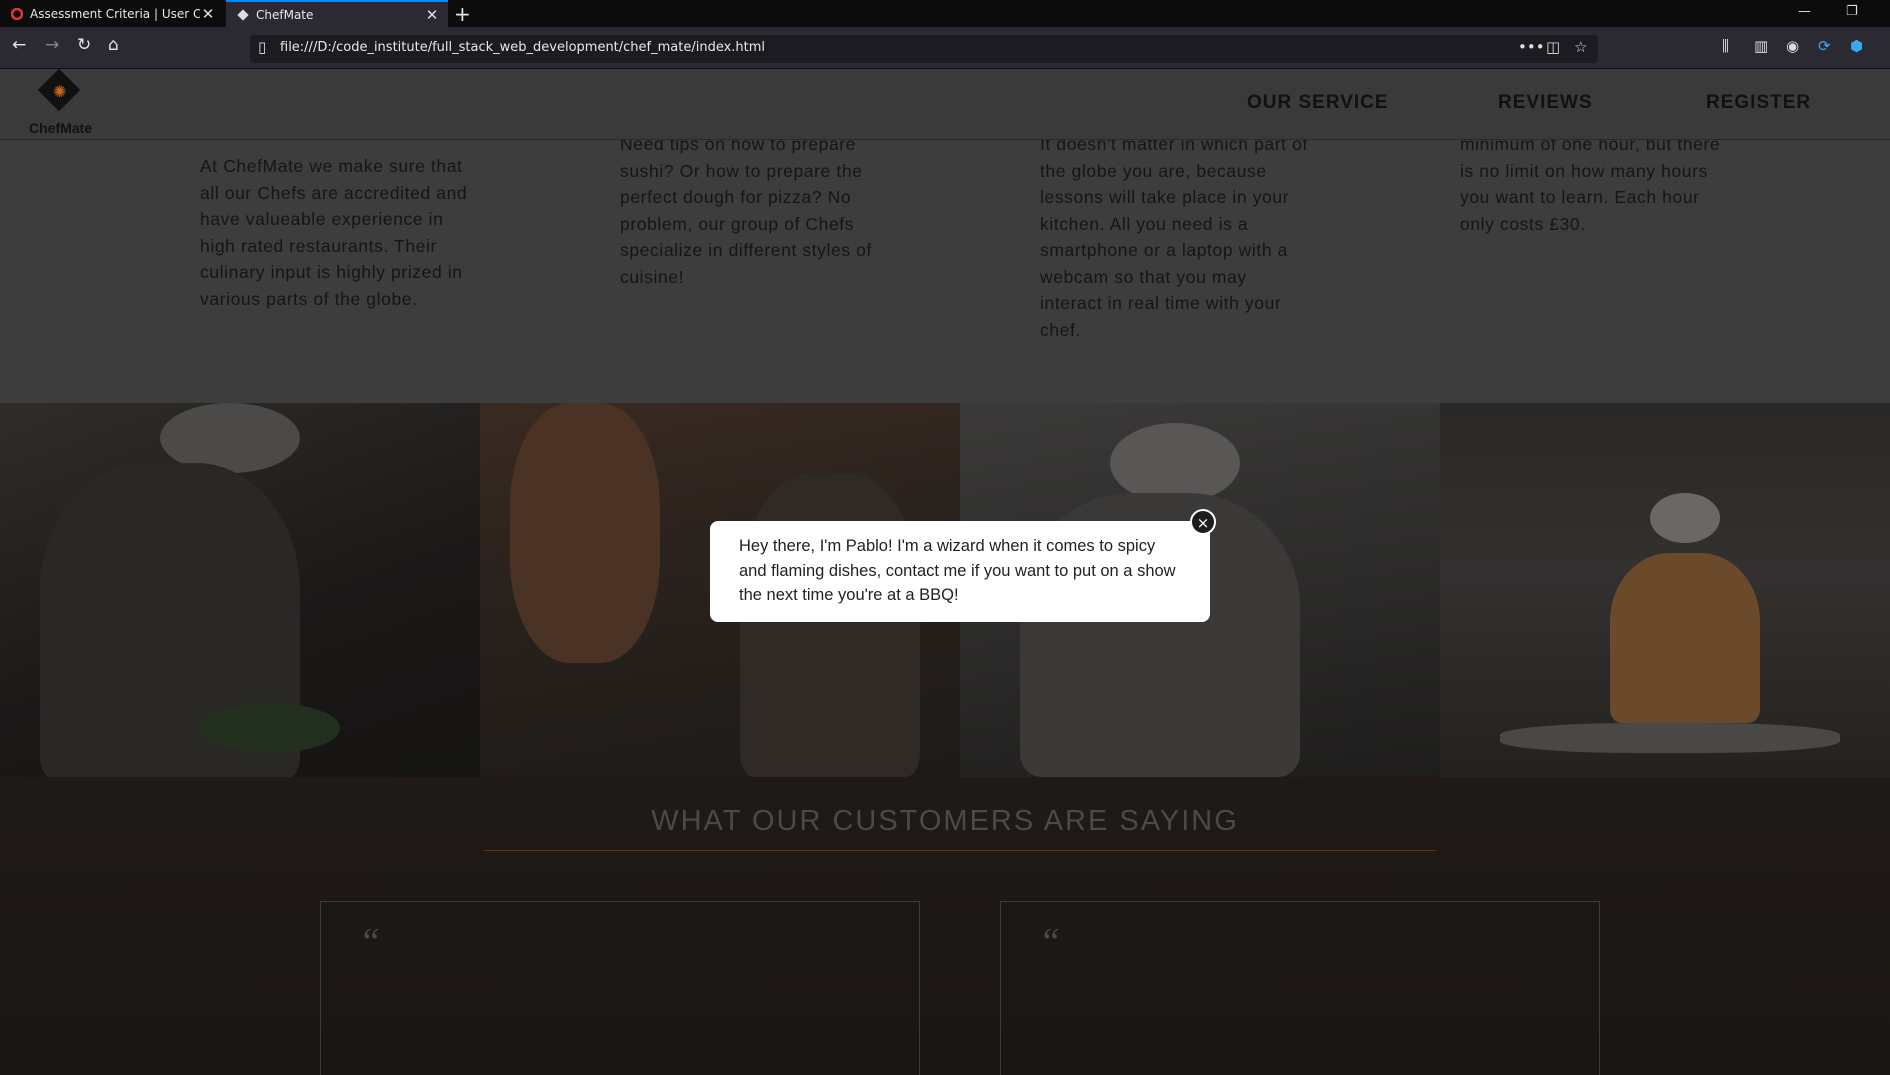  What do you see at coordinates (1725, 46) in the screenshot?
I see `library-icon: ⫼` at bounding box center [1725, 46].